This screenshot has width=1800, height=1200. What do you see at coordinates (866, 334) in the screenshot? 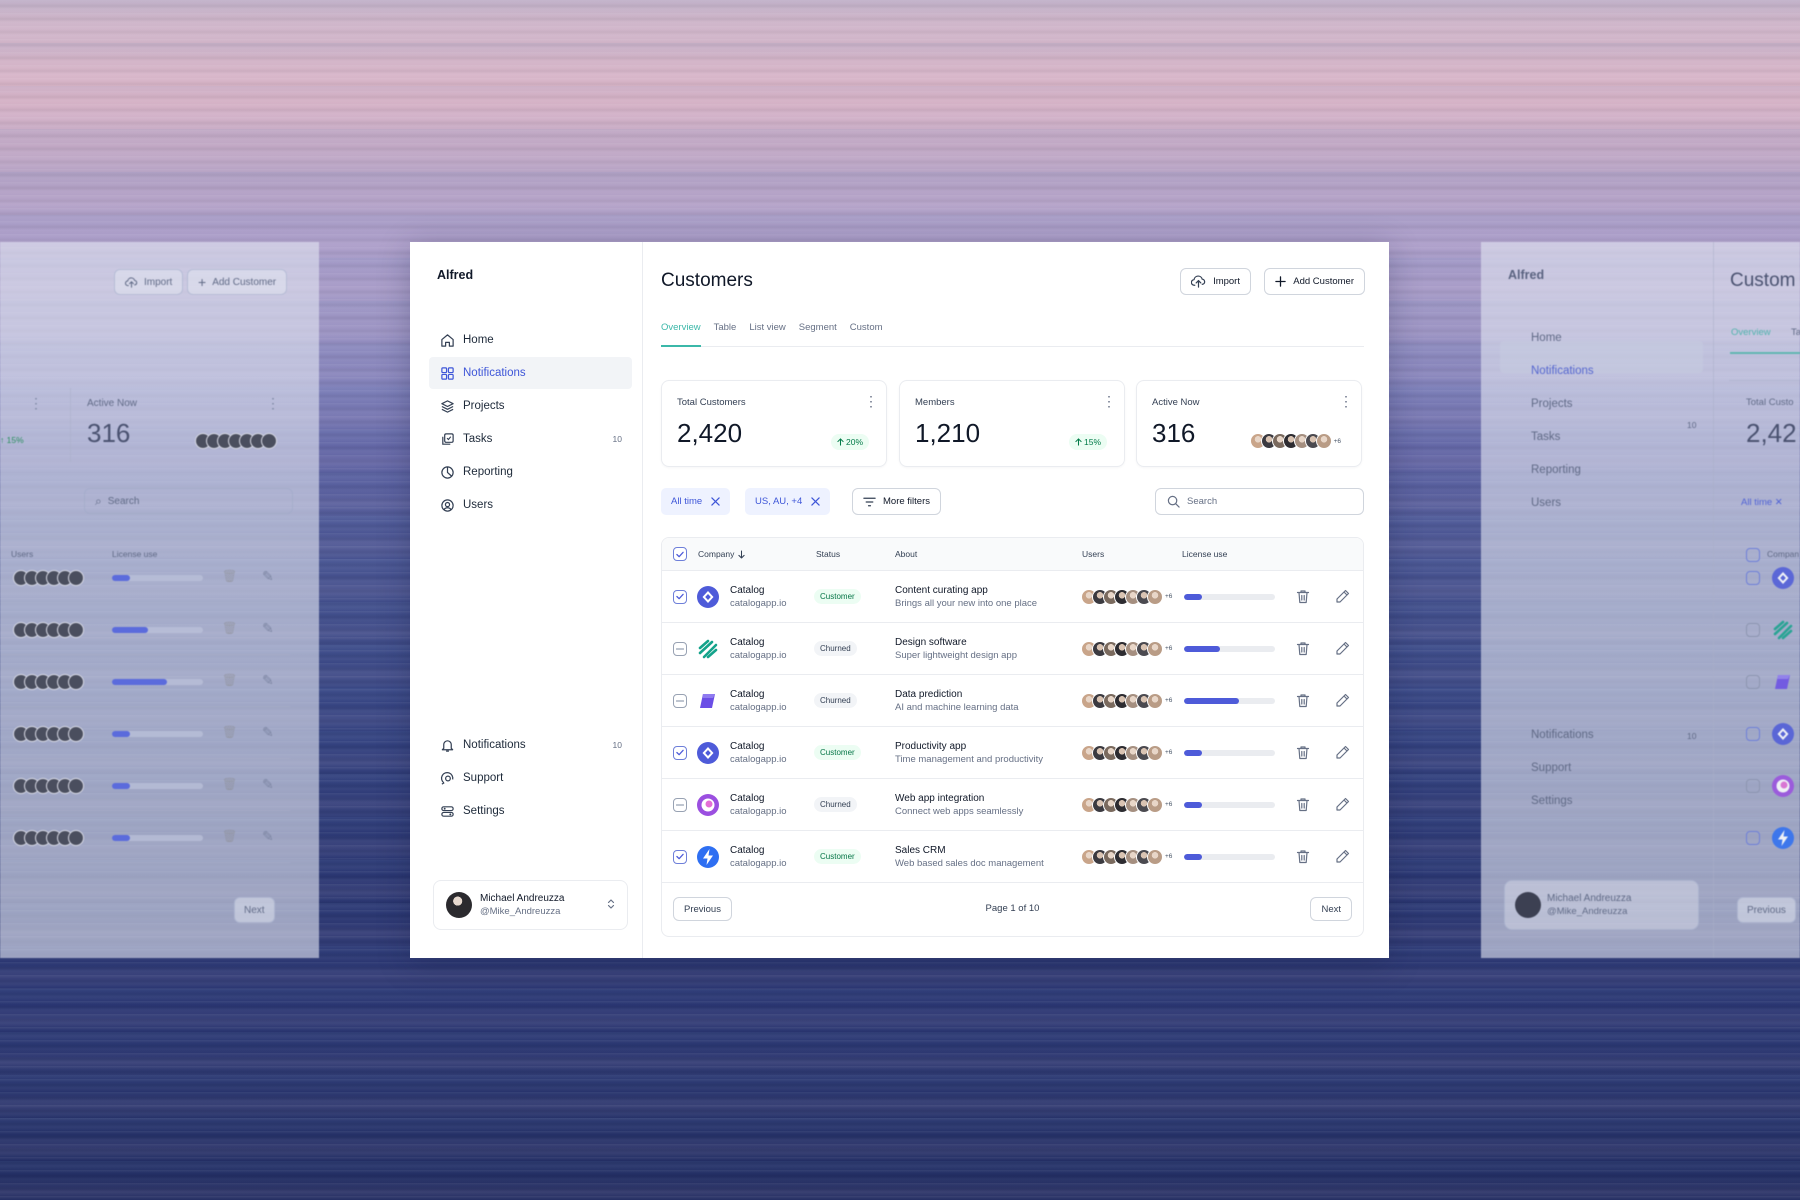
I see `tab-custom: Custom` at bounding box center [866, 334].